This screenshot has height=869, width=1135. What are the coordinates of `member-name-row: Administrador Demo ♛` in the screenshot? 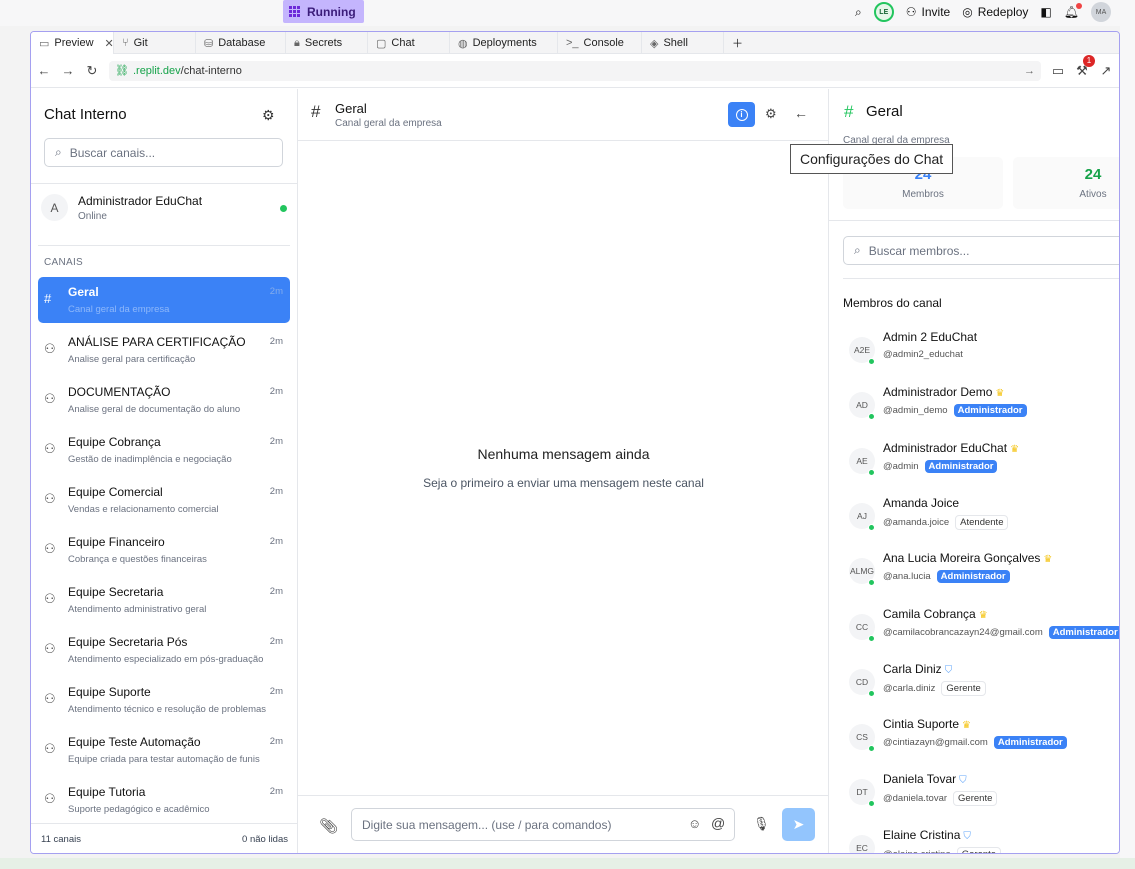 It's located at (943, 392).